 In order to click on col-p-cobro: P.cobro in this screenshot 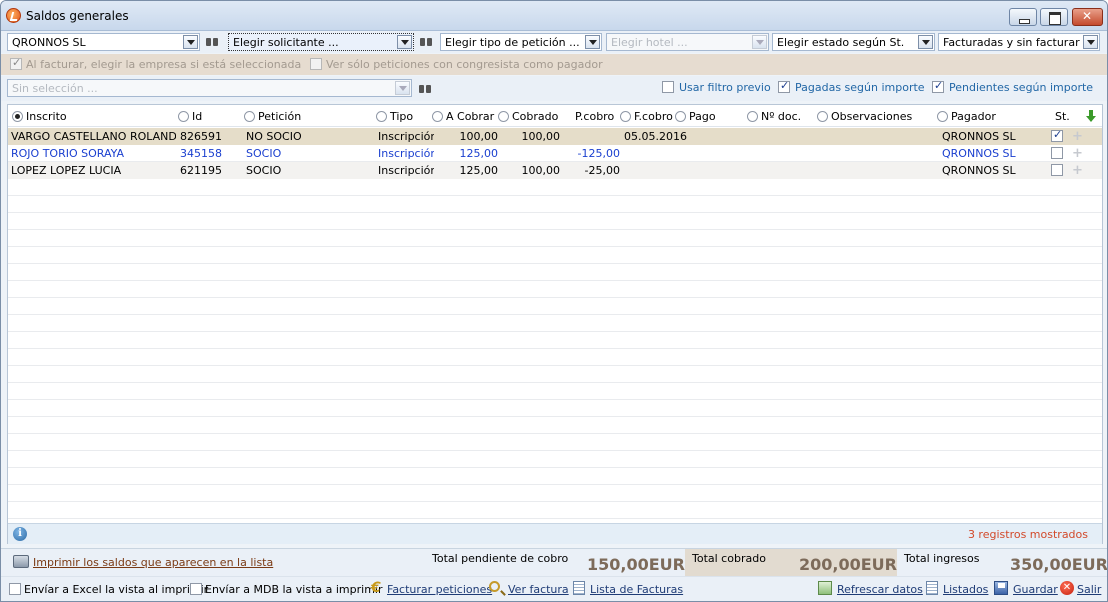, I will do `click(594, 116)`.